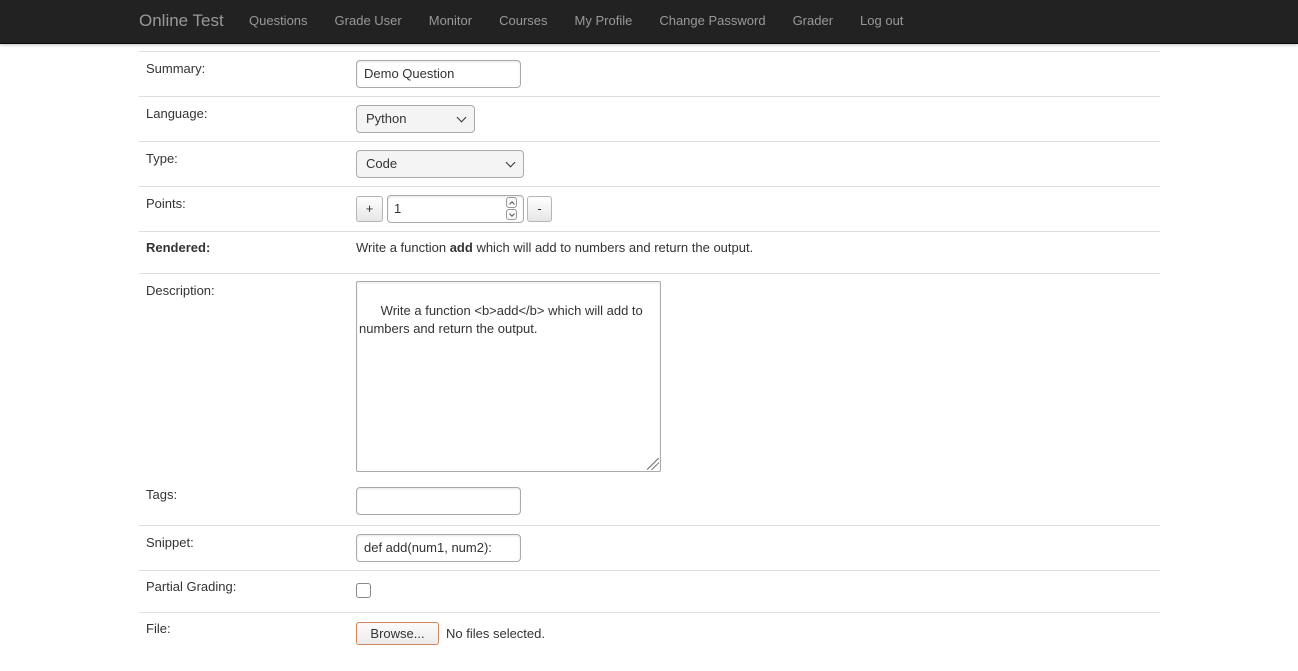  What do you see at coordinates (649, 592) in the screenshot?
I see `partial-grading-row: Partial Grading:` at bounding box center [649, 592].